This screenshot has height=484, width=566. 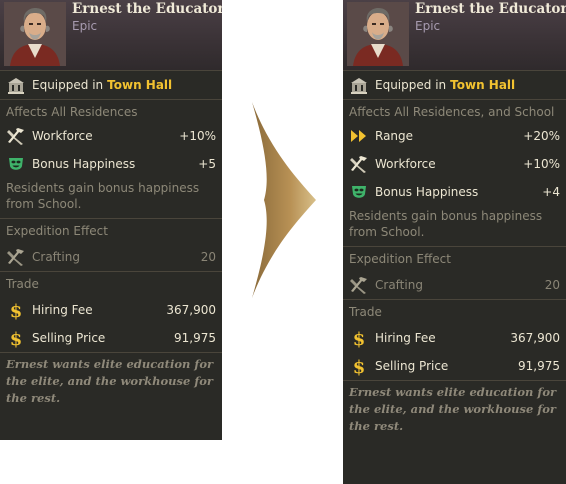 I want to click on stat-row-bonus-happiness: Bonus Happiness +5, so click(x=111, y=164).